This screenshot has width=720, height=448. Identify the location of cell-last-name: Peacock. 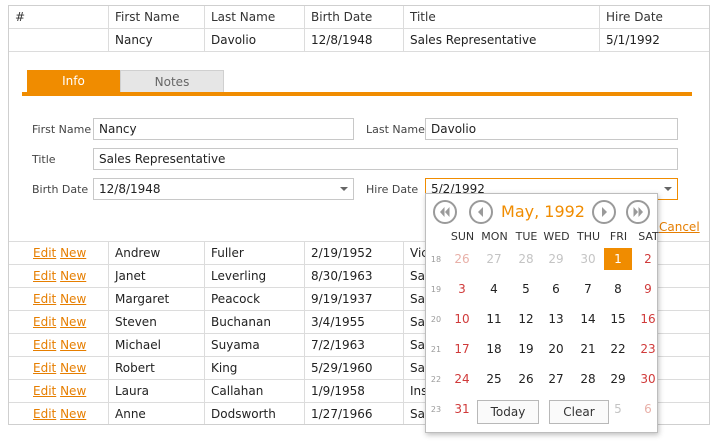
(254, 299).